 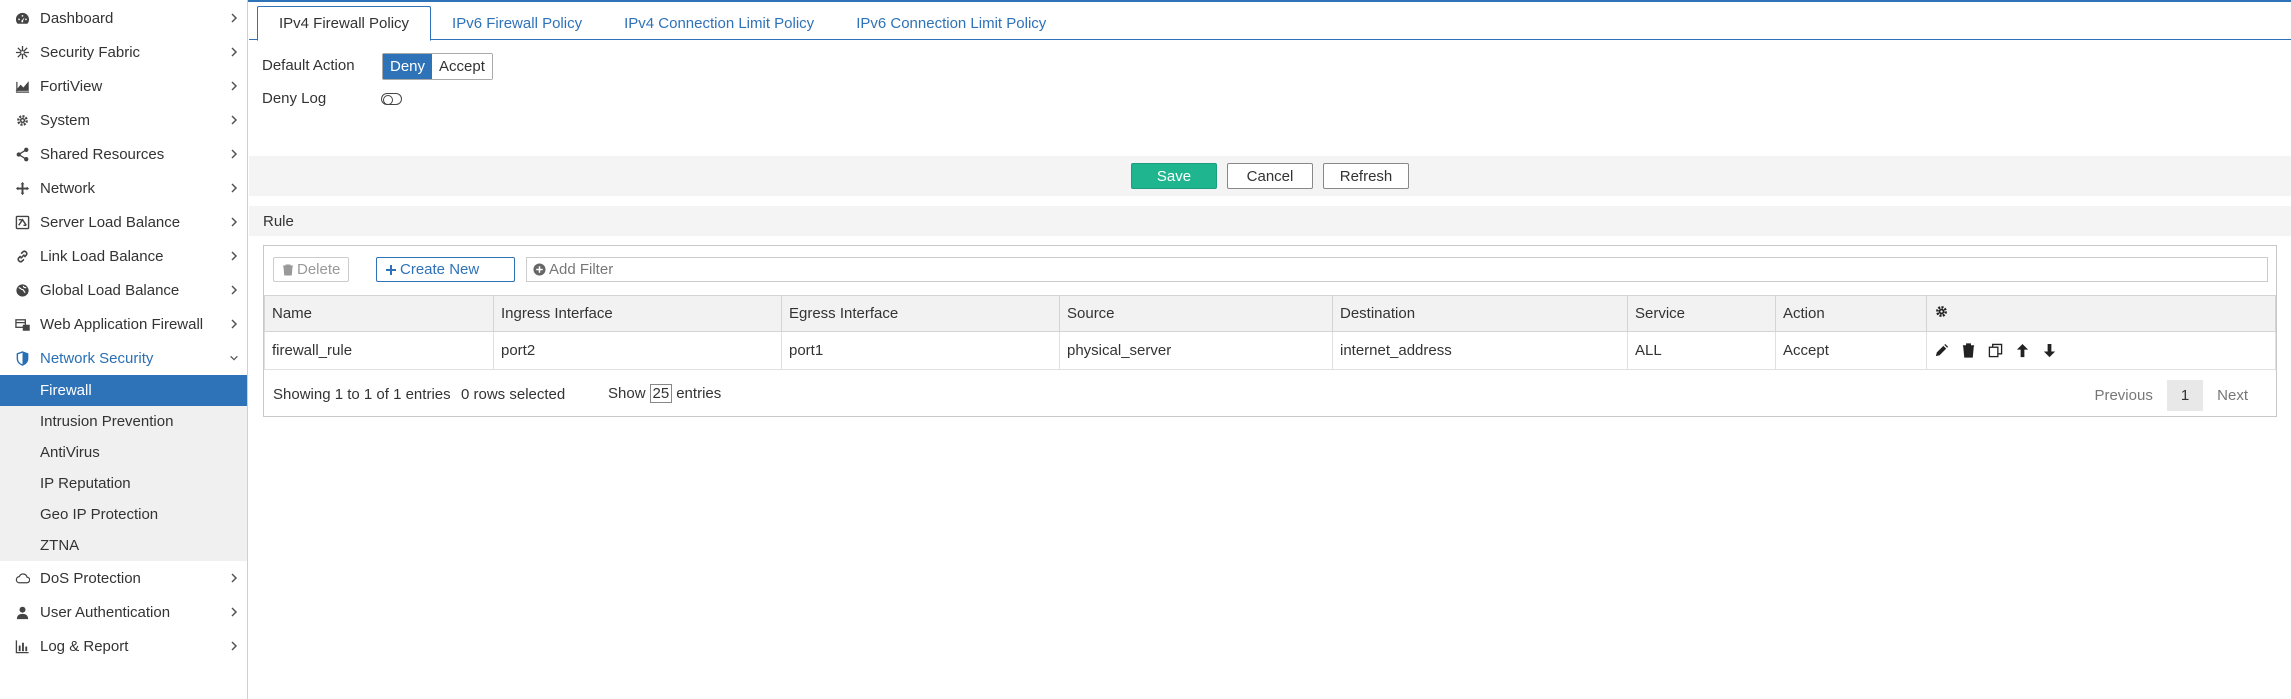 What do you see at coordinates (22, 154) in the screenshot?
I see `share-icon` at bounding box center [22, 154].